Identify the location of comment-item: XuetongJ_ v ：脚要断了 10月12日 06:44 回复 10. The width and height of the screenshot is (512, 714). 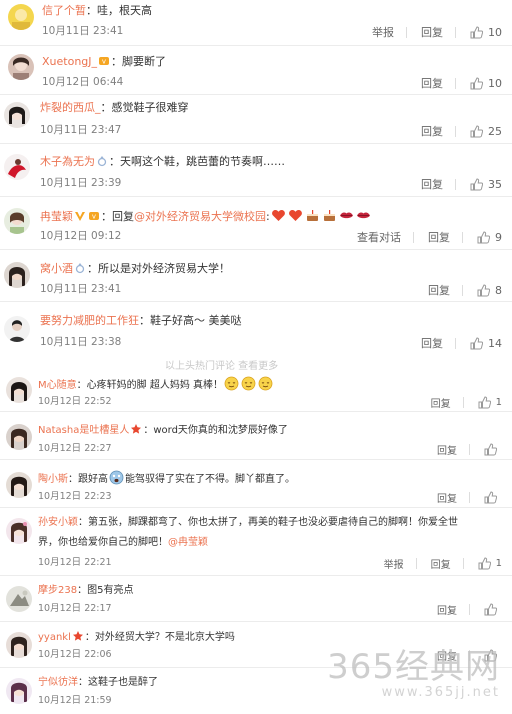
(256, 70).